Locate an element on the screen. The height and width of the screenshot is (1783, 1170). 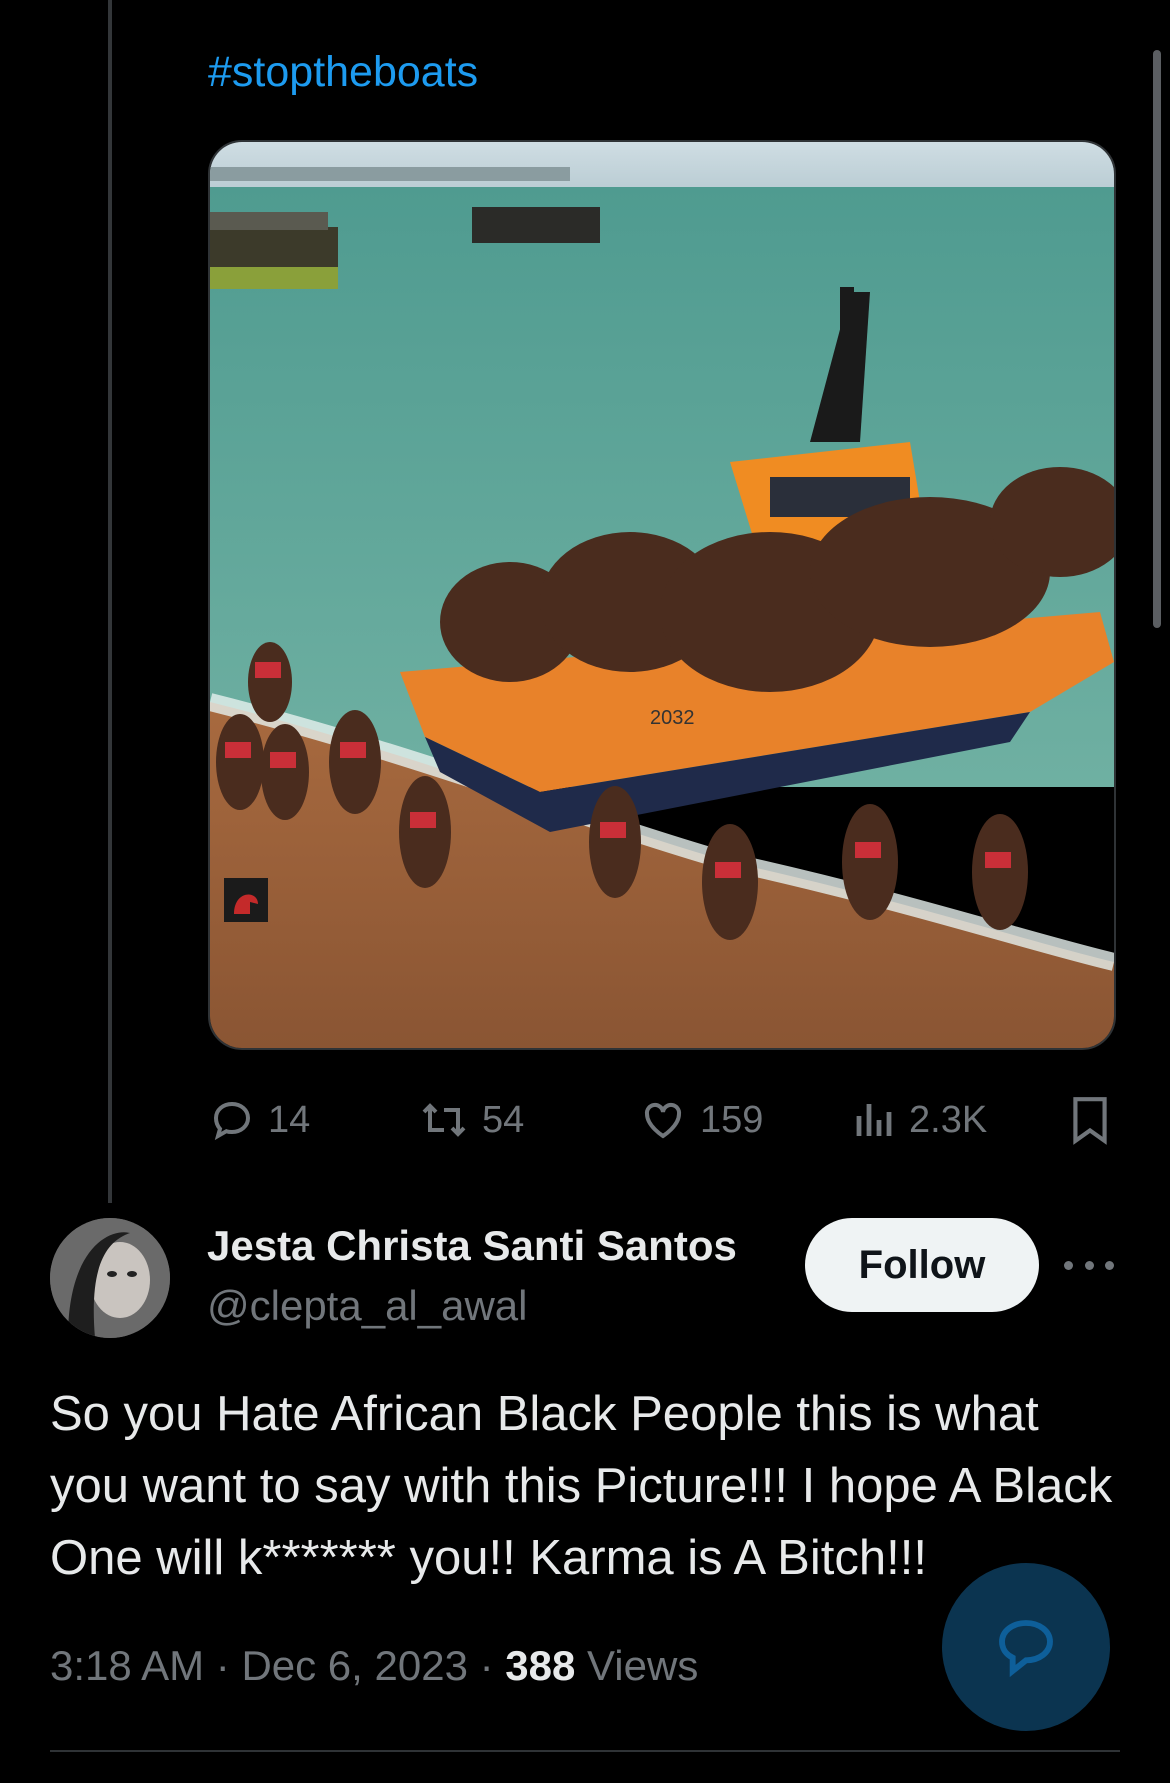
like-icon is located at coordinates (663, 1120).